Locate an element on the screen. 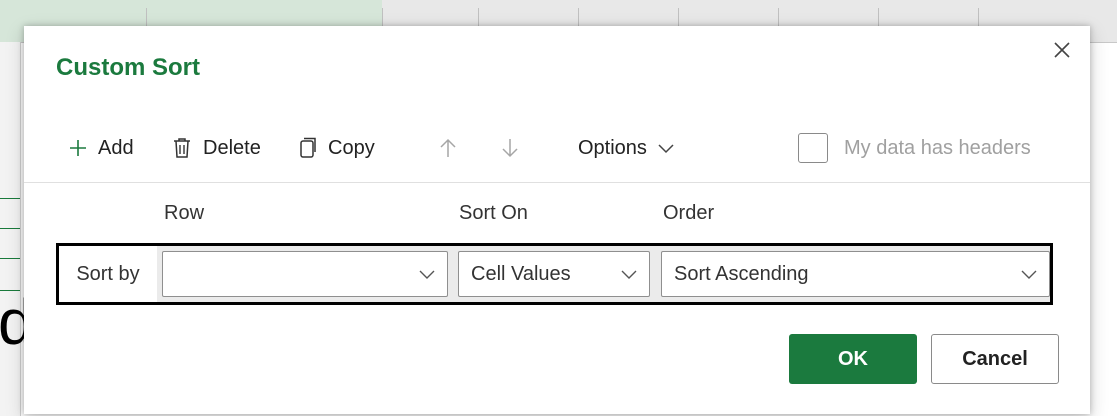 Image resolution: width=1117 pixels, height=416 pixels. sort-level-row: Sort by Cell Values Sort Ascending is located at coordinates (554, 274).